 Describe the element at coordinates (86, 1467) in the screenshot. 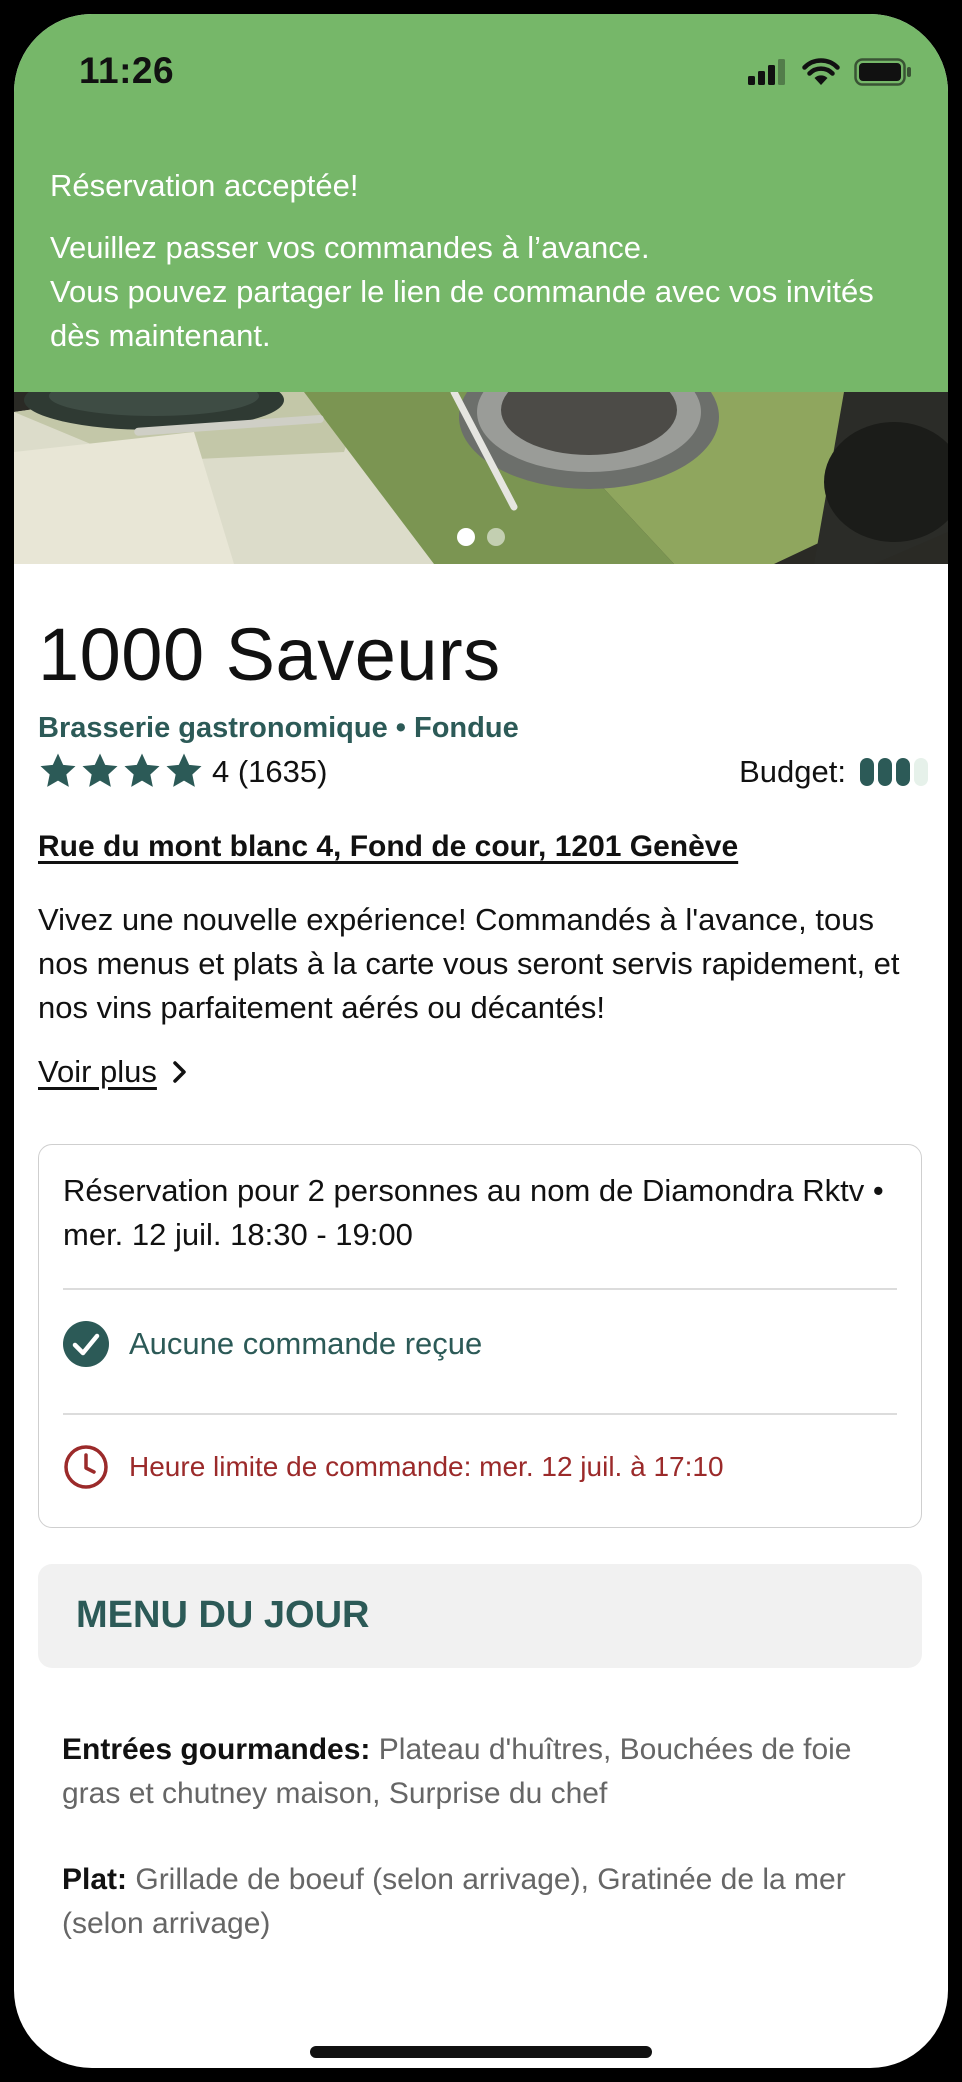

I see `clock-icon` at that location.